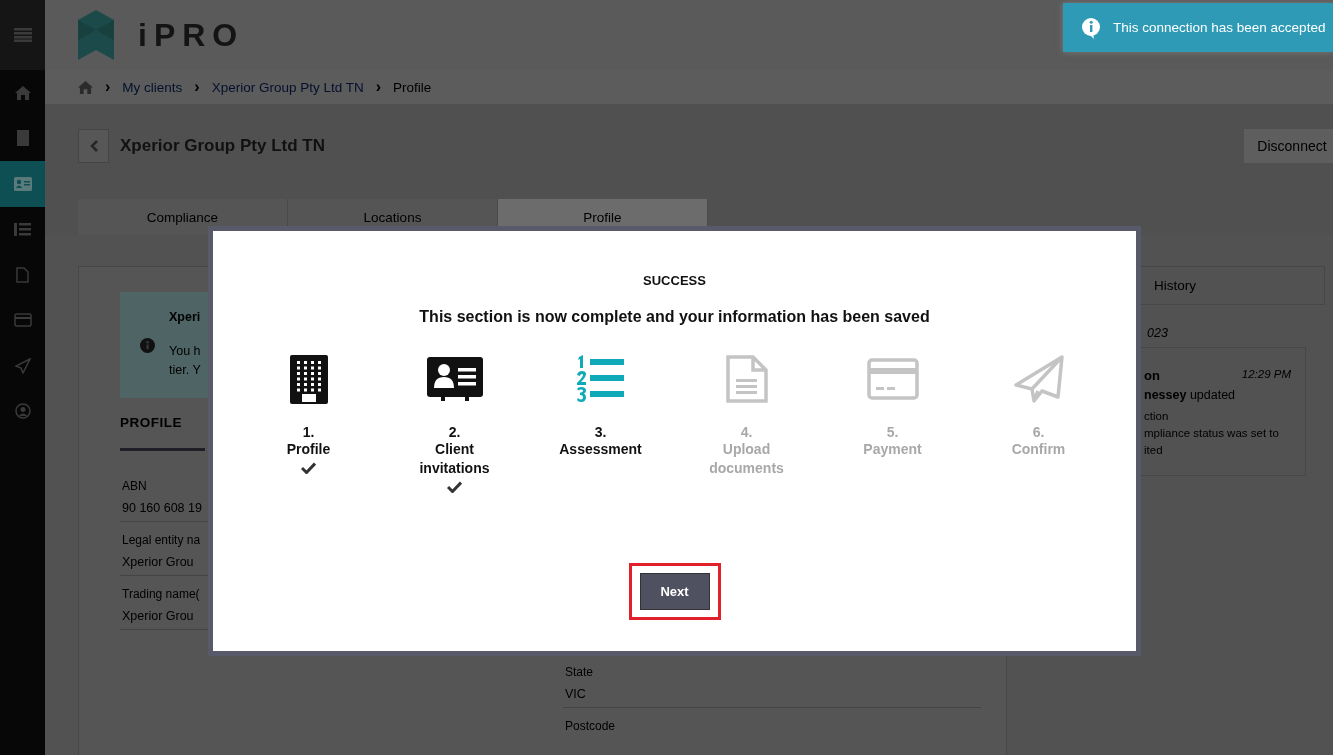  I want to click on sidebar-item, so click(22, 184).